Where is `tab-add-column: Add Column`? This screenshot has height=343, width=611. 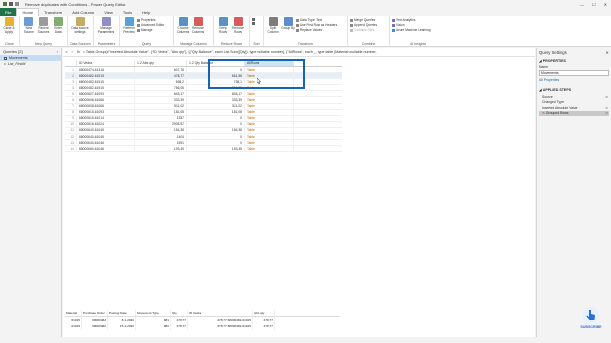 tab-add-column: Add Column is located at coordinates (83, 12).